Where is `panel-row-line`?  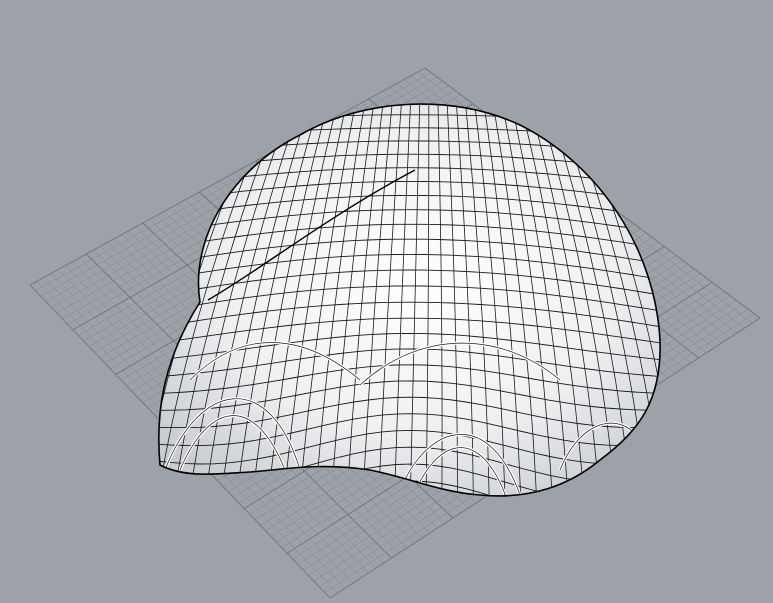 panel-row-line is located at coordinates (409, 488).